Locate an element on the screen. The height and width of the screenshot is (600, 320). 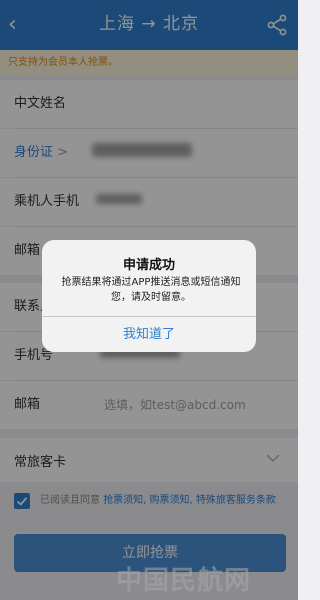
dialog-message: 抢票结果将通过APP推送消息或短信通知您，请及时留意。 is located at coordinates (151, 290).